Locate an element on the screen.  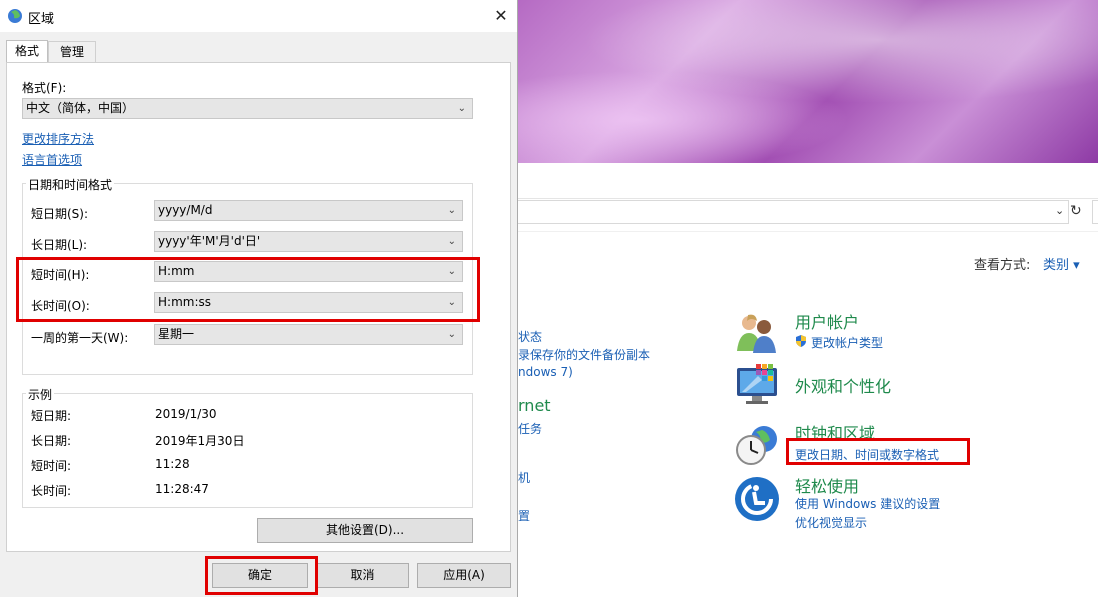
long-date-select: yyyy'年'M'月'd'日' ⌄ is located at coordinates (308, 241).